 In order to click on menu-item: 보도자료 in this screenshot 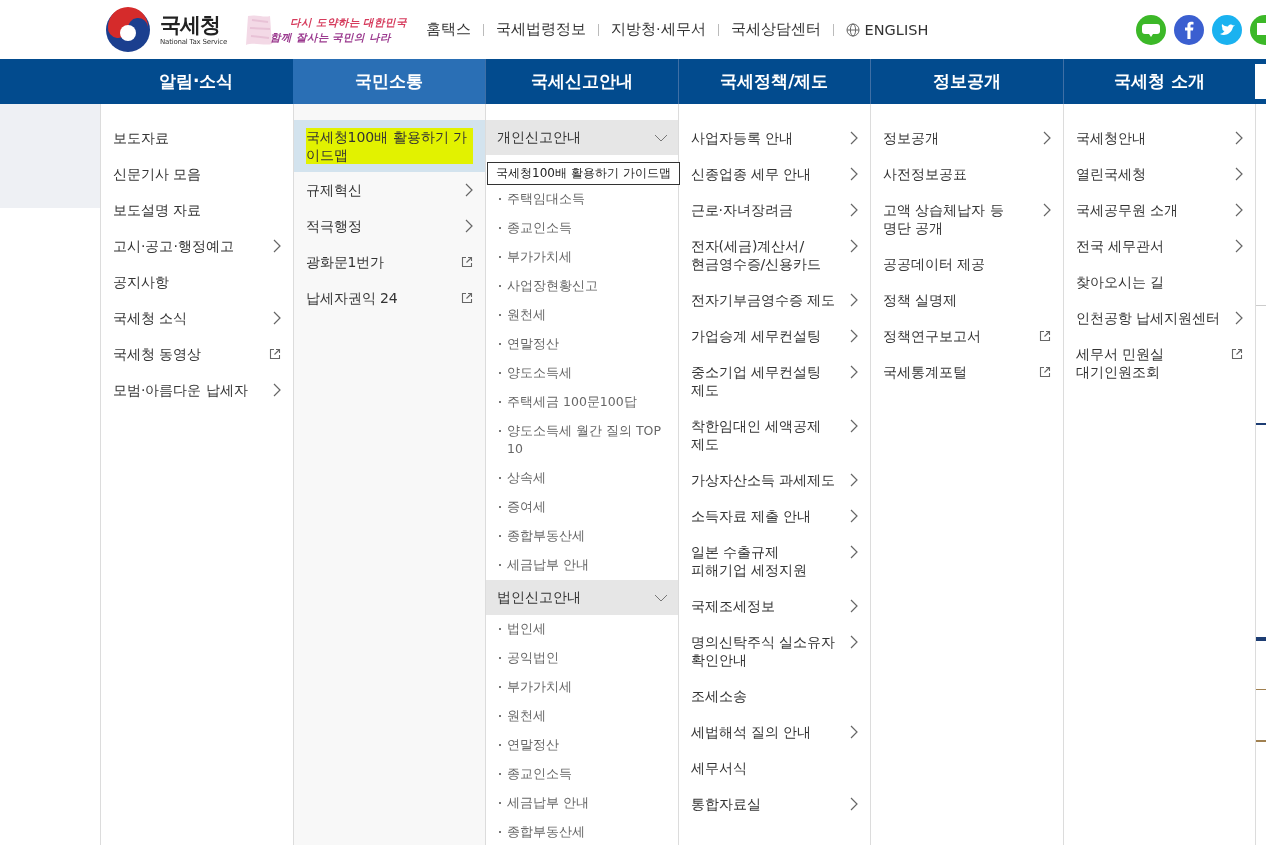, I will do `click(197, 138)`.